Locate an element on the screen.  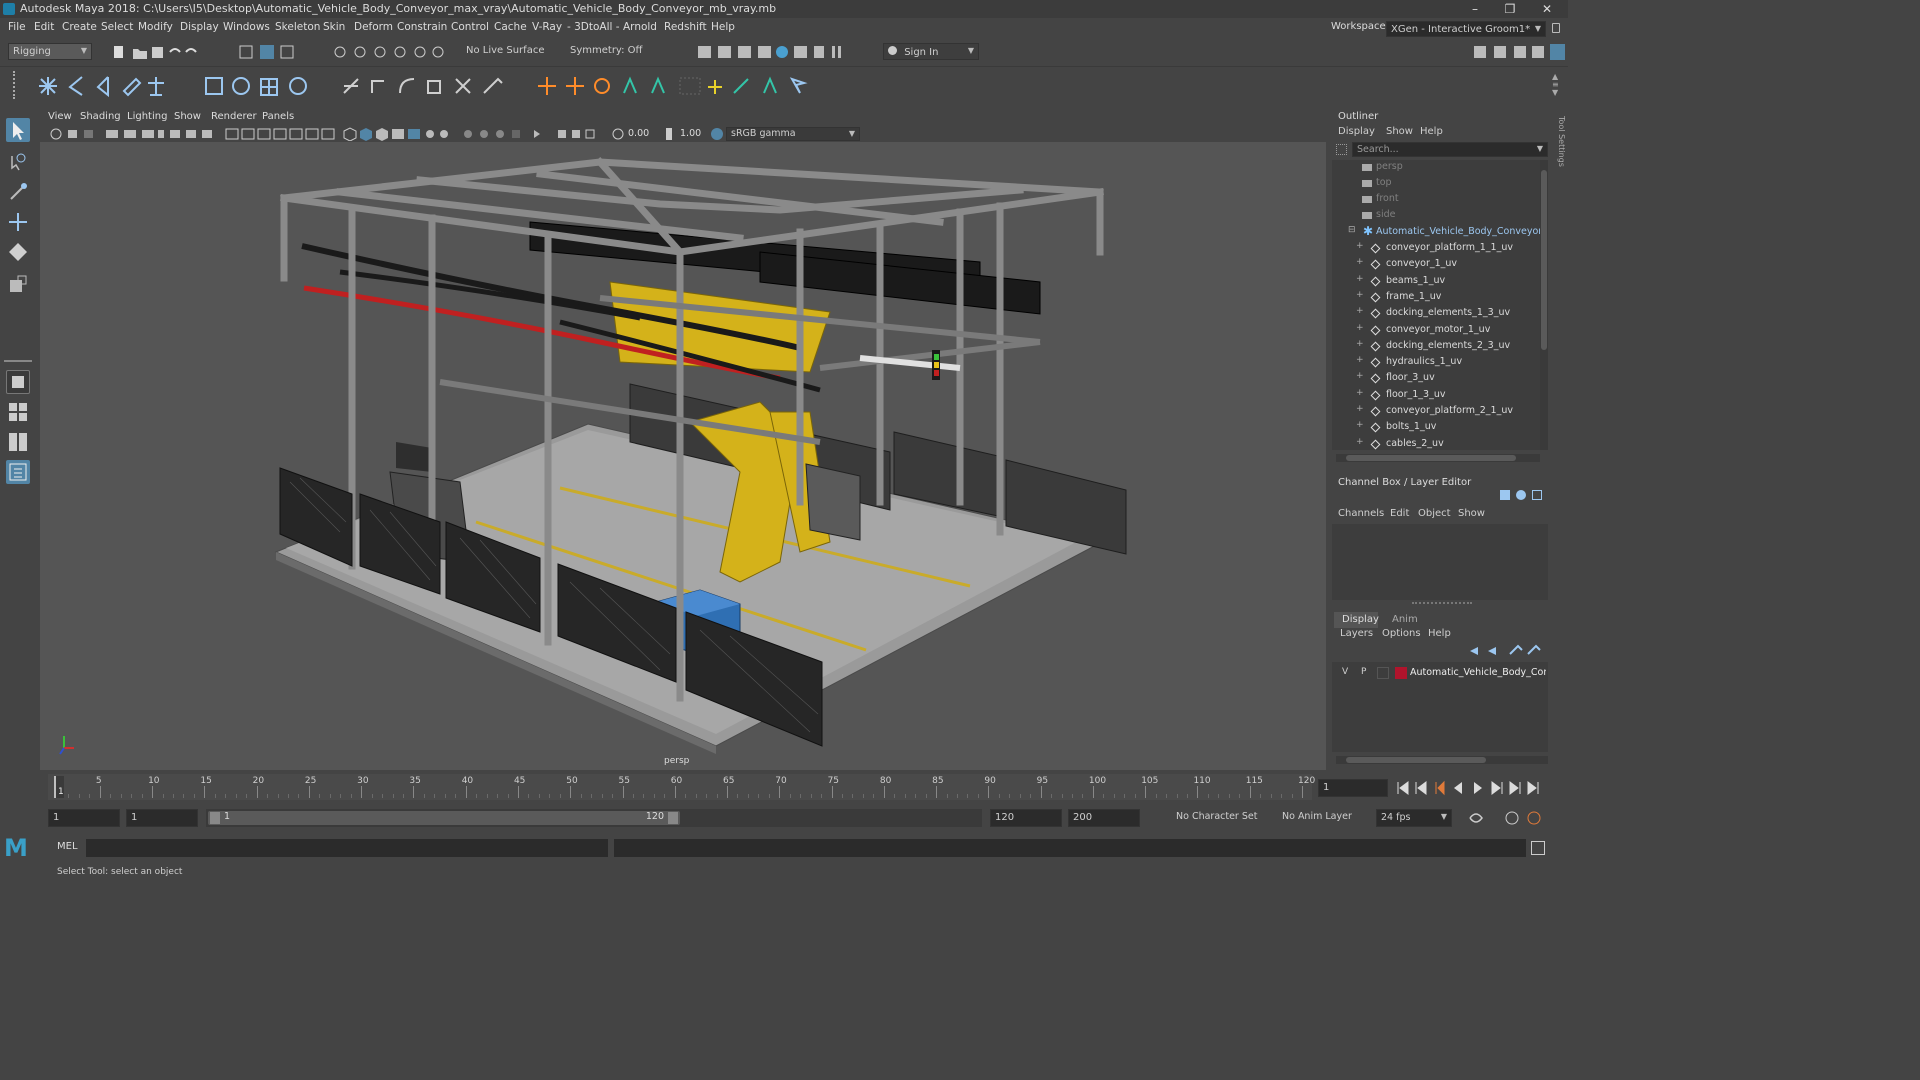
ipr-render-icon is located at coordinates (744, 52).